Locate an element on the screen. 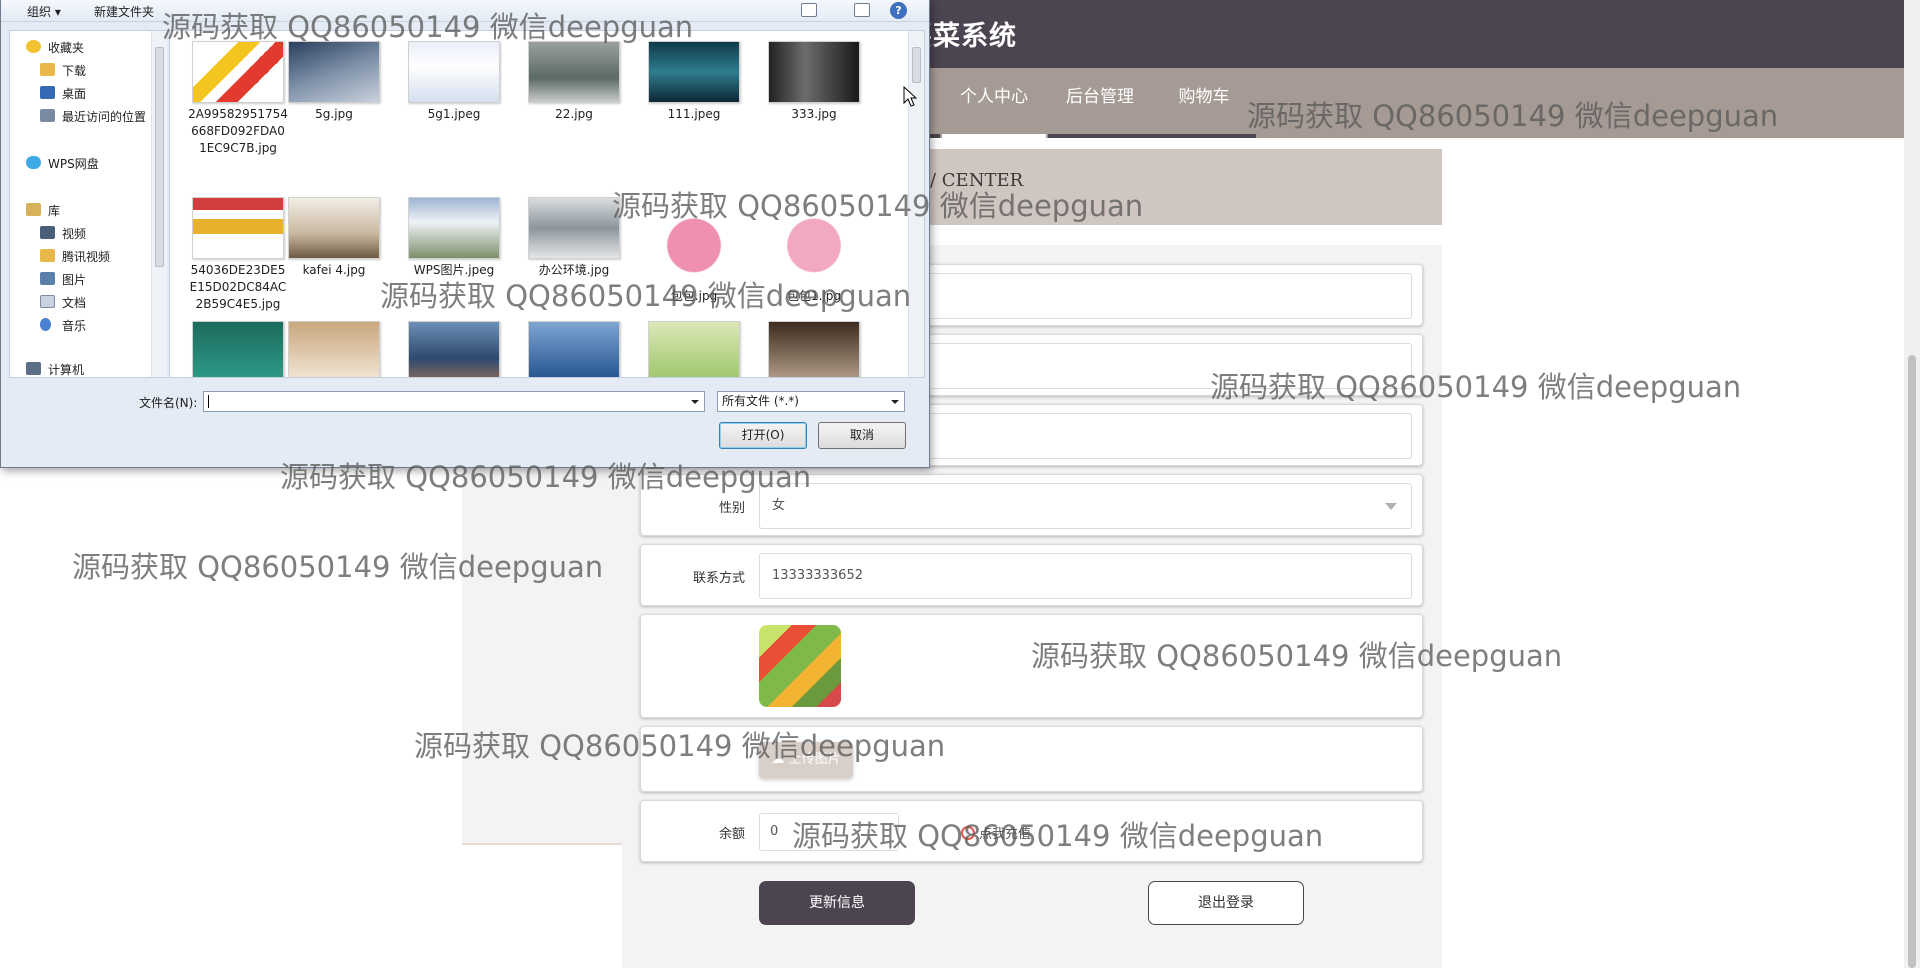 Image resolution: width=1920 pixels, height=968 pixels. file-name: 5g.jpg is located at coordinates (334, 114).